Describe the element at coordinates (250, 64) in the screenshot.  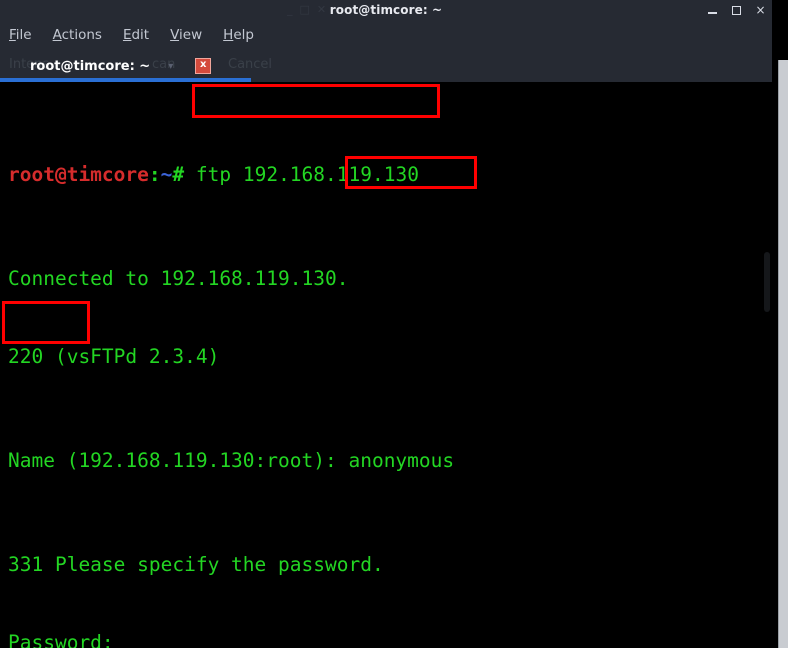
I see `ghost-tab-label-right: Cancel` at that location.